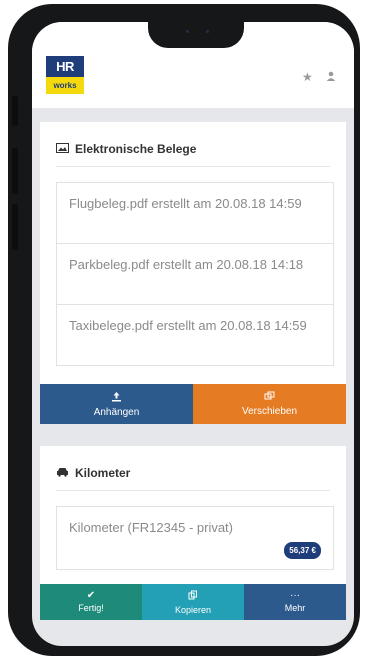  What do you see at coordinates (302, 550) in the screenshot?
I see `amount-badge: 56,37 €` at bounding box center [302, 550].